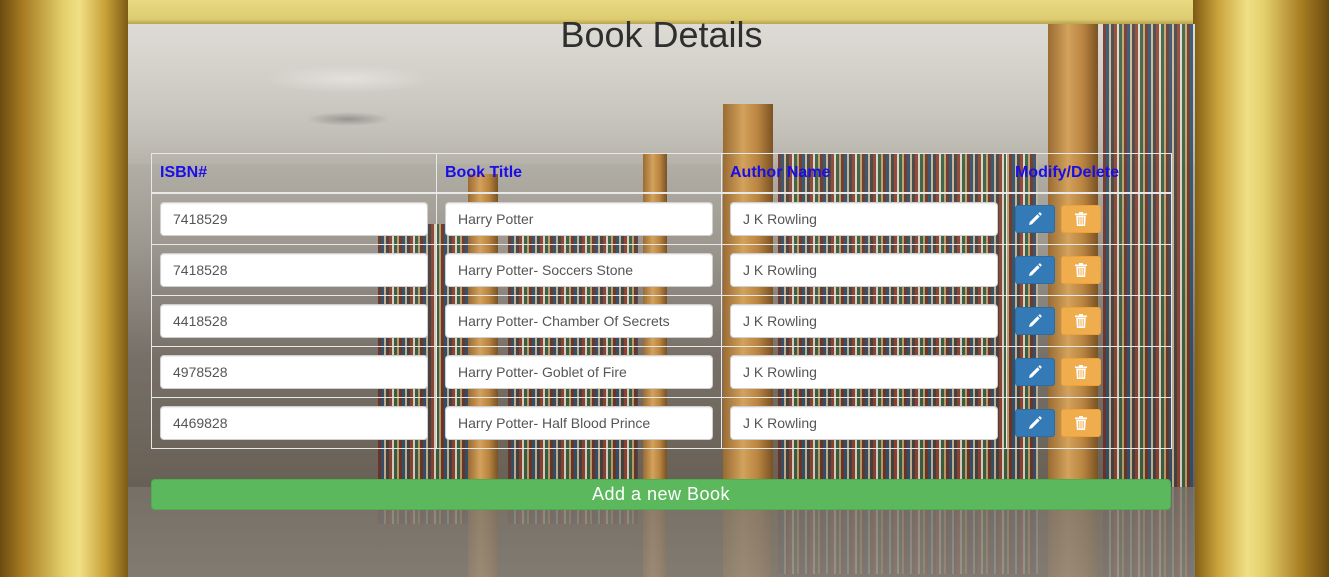 The image size is (1329, 577). Describe the element at coordinates (661, 494) in the screenshot. I see `add-new-book-button: Add a new Book` at that location.